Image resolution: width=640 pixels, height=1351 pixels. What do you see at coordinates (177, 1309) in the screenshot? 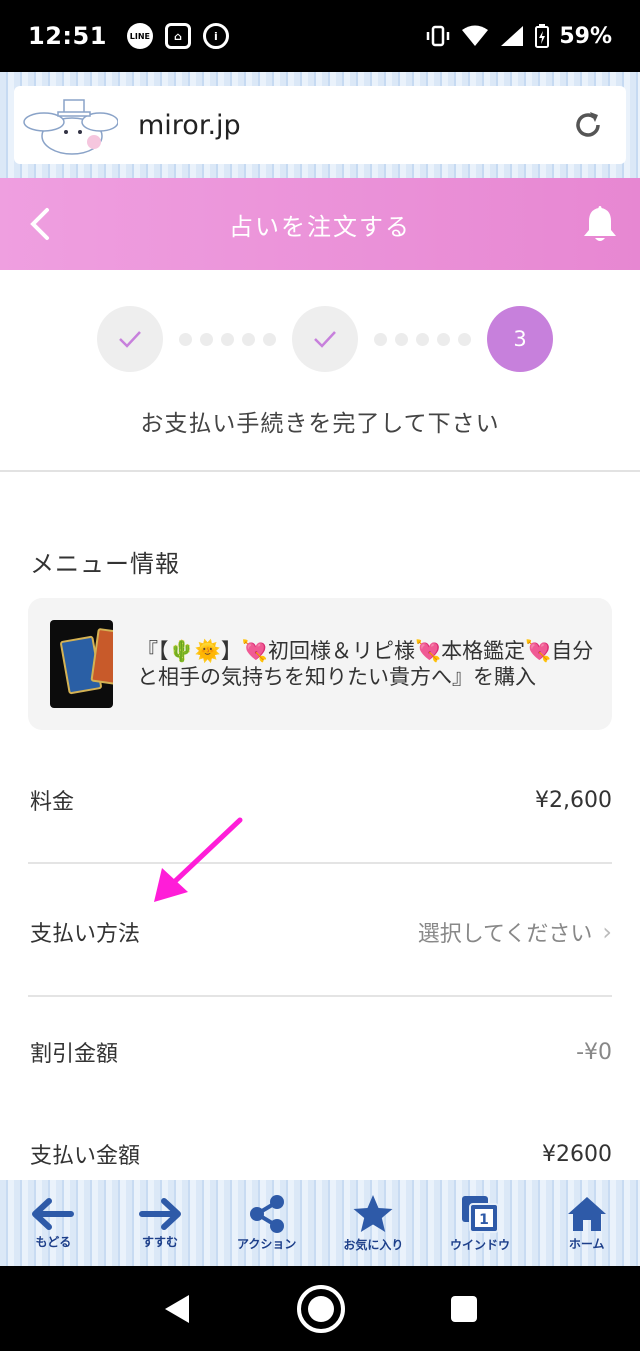
I see `nav-back-icon` at bounding box center [177, 1309].